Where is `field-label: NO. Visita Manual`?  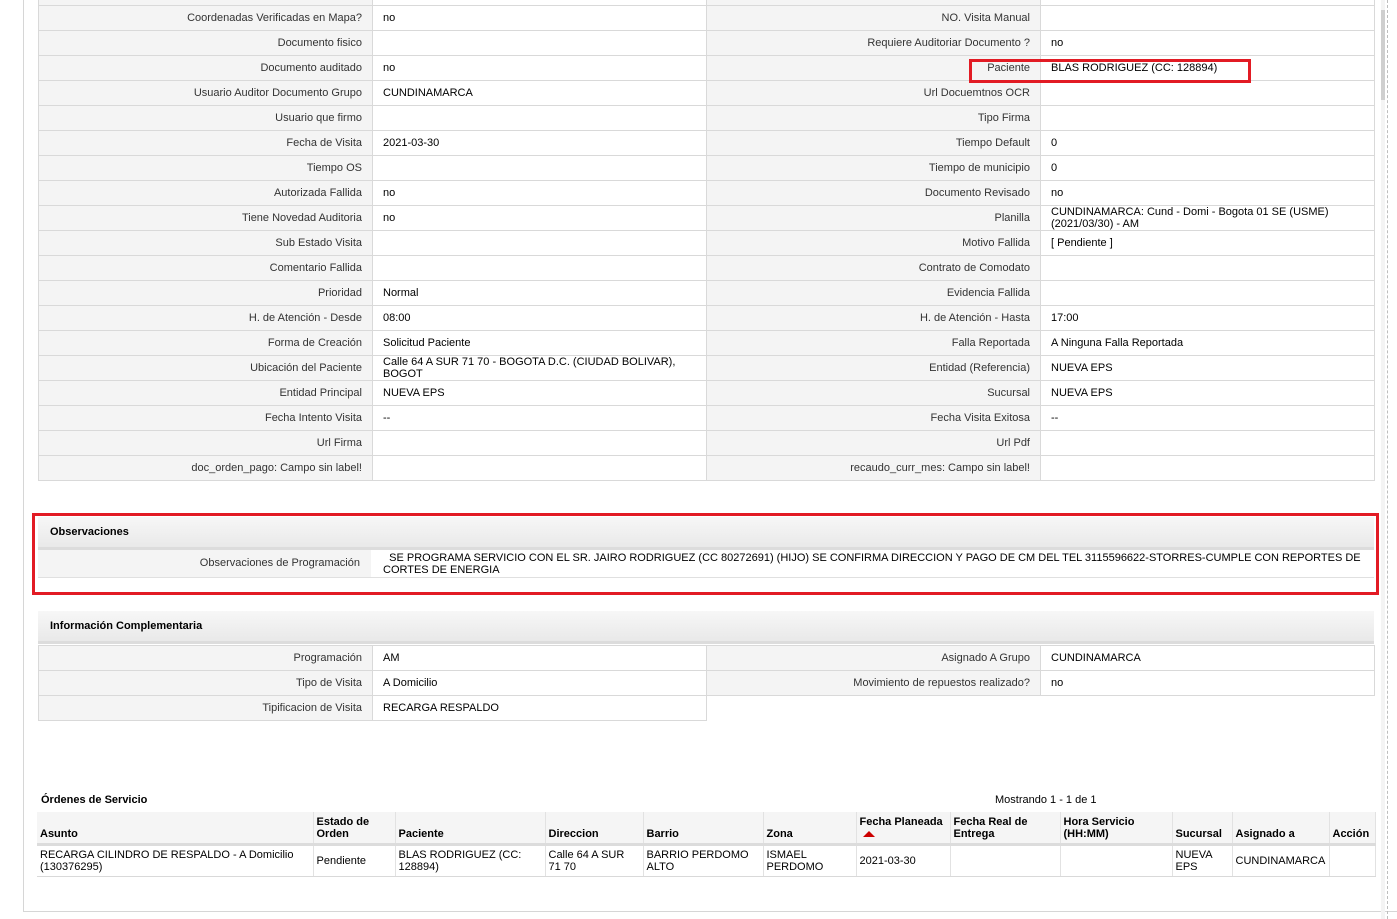
field-label: NO. Visita Manual is located at coordinates (873, 18).